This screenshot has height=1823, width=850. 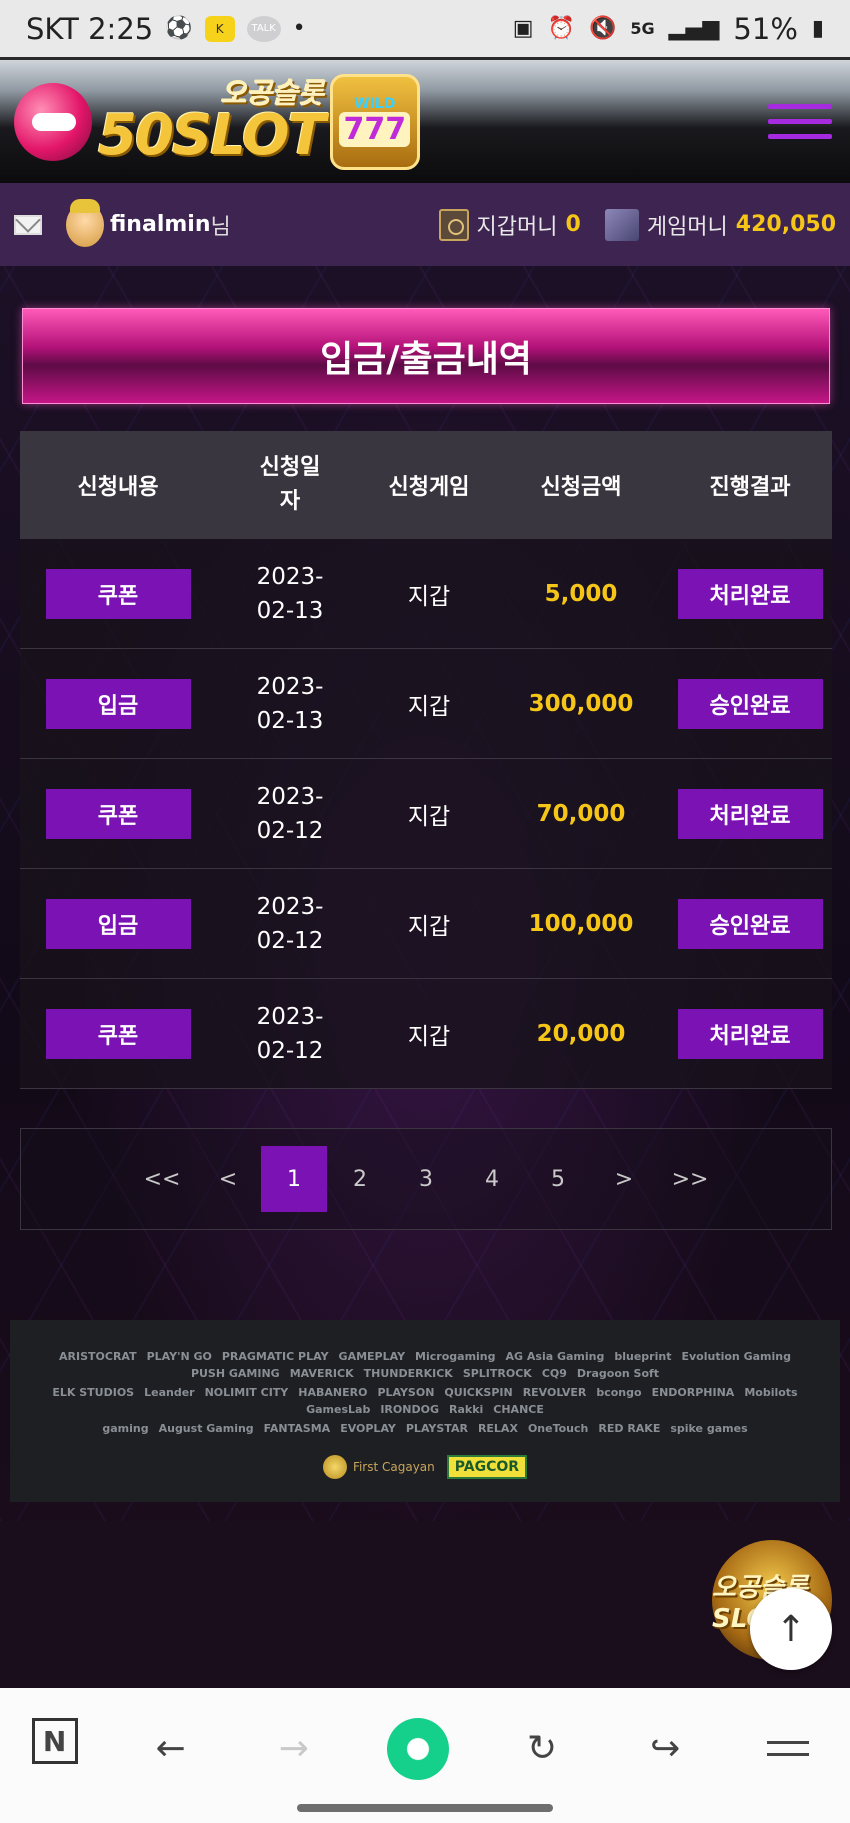 I want to click on battery-icon: ▮, so click(x=817, y=28).